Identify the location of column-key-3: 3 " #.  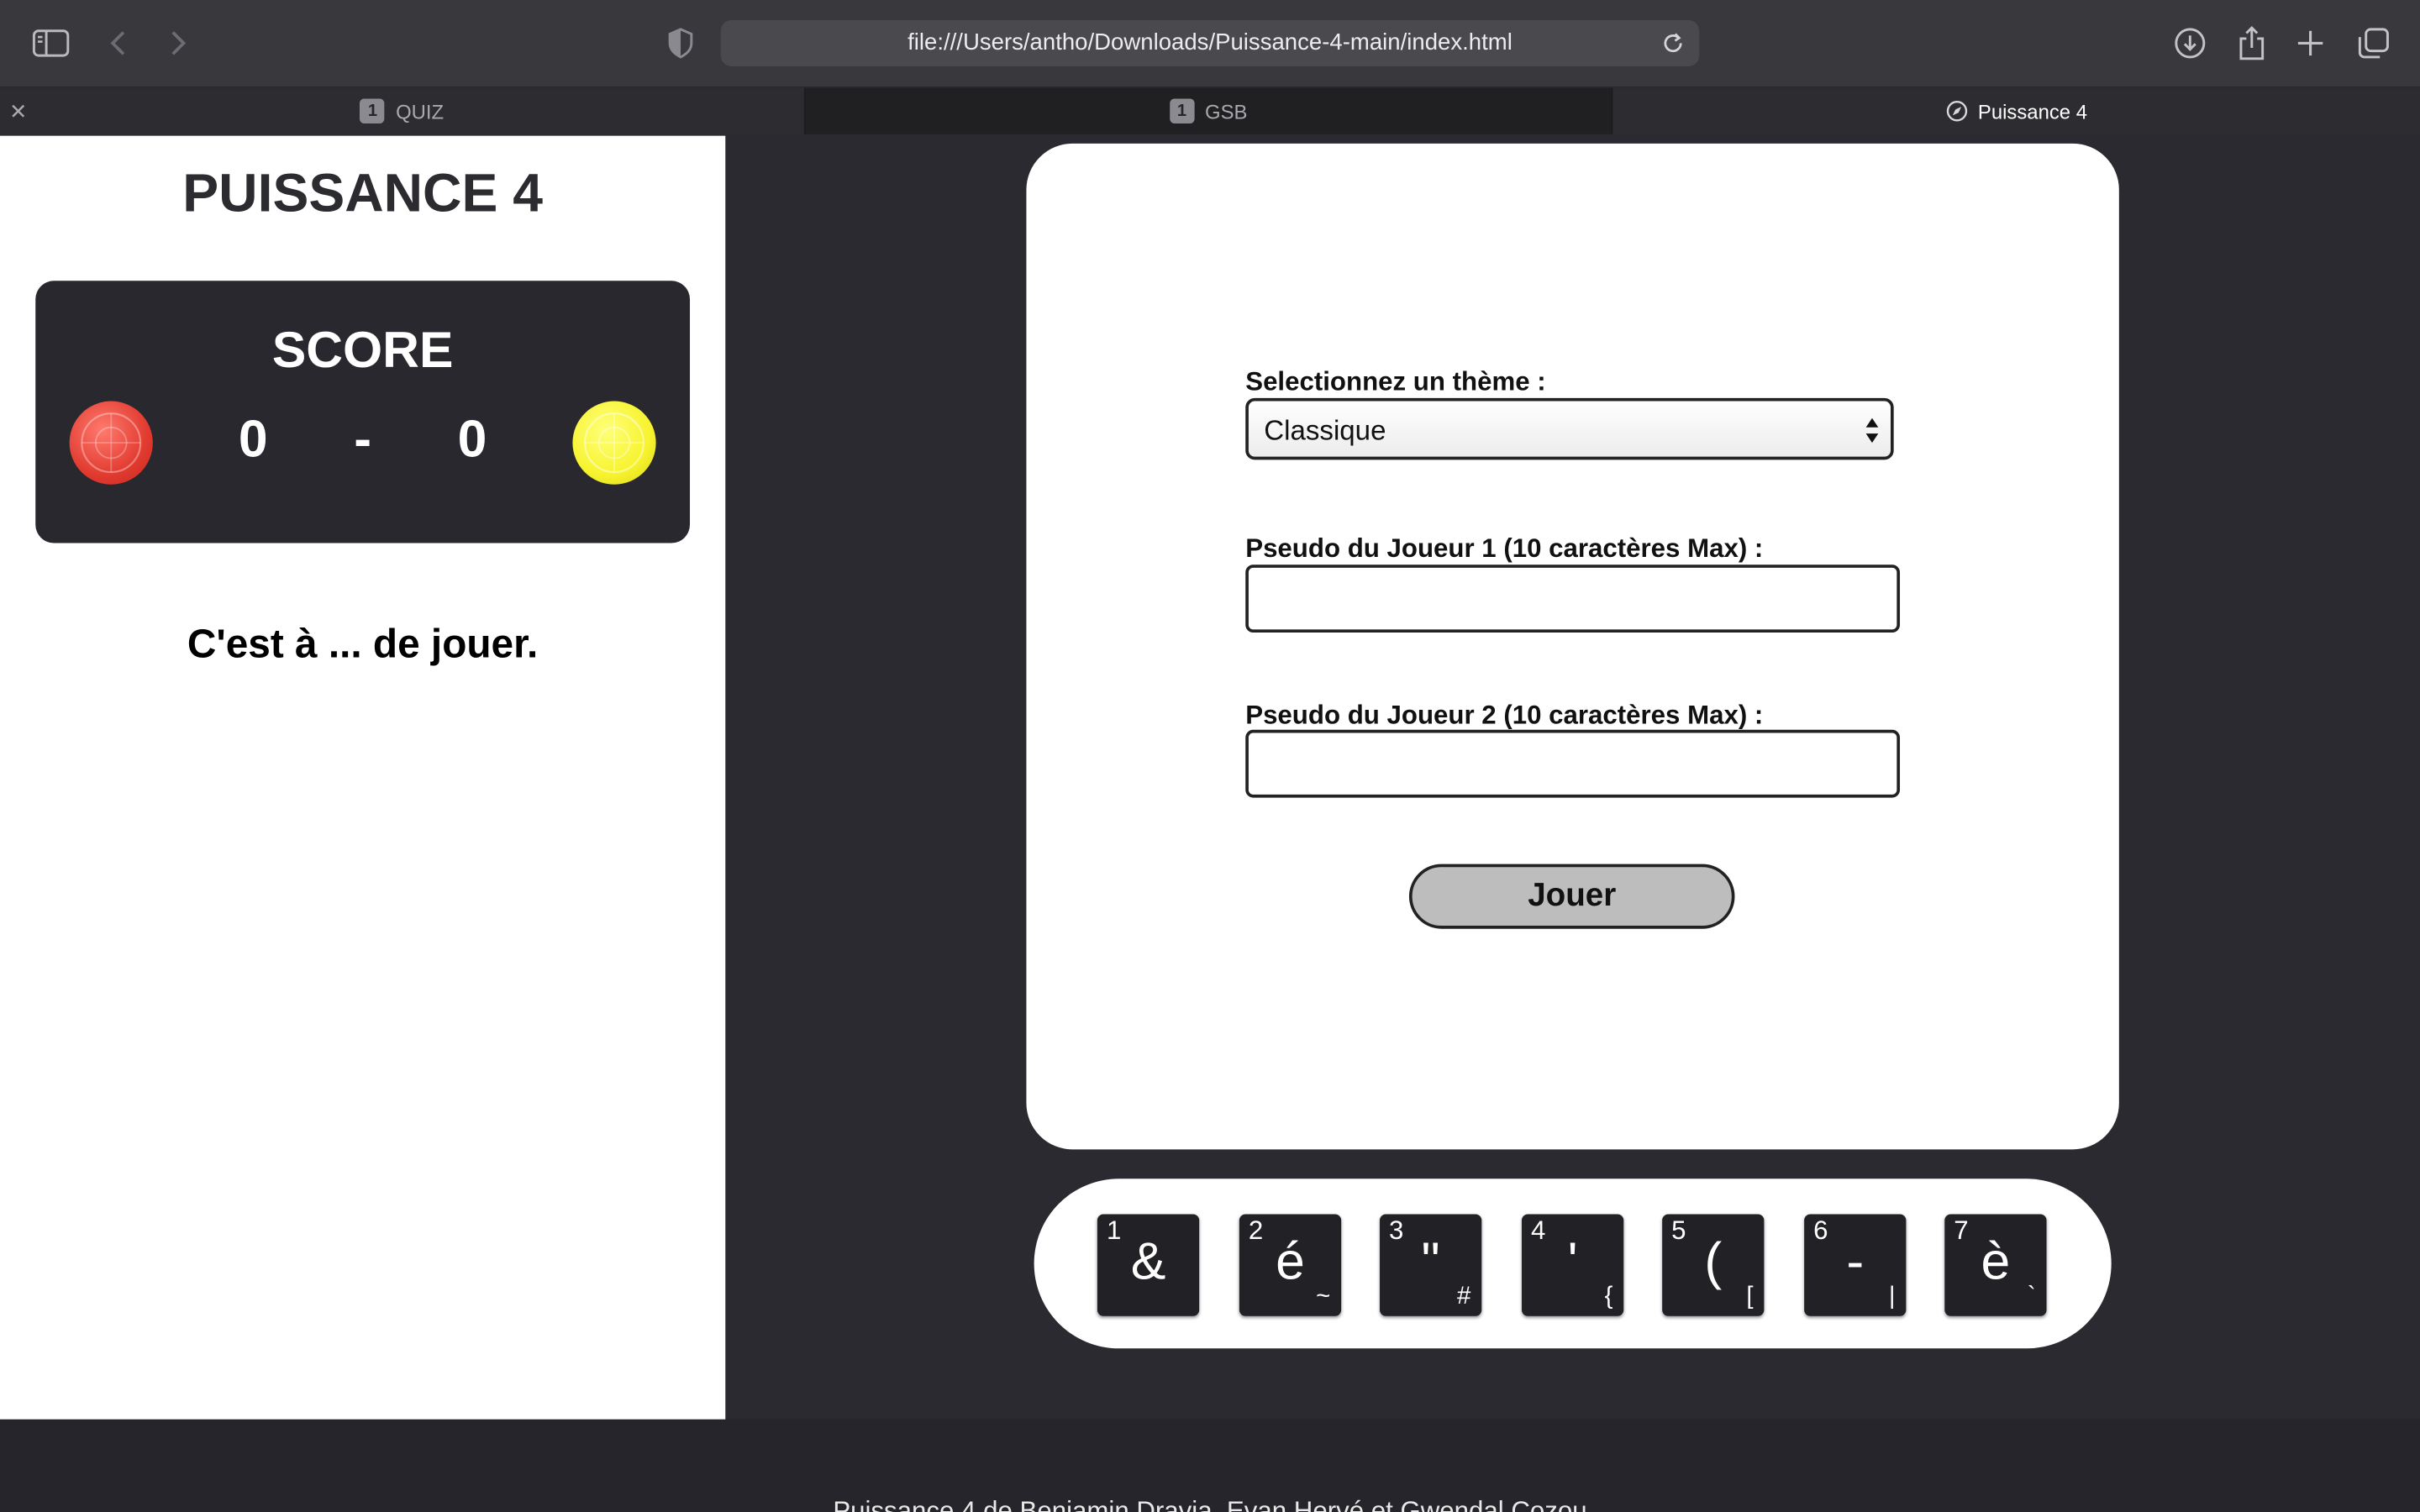
(1431, 1265).